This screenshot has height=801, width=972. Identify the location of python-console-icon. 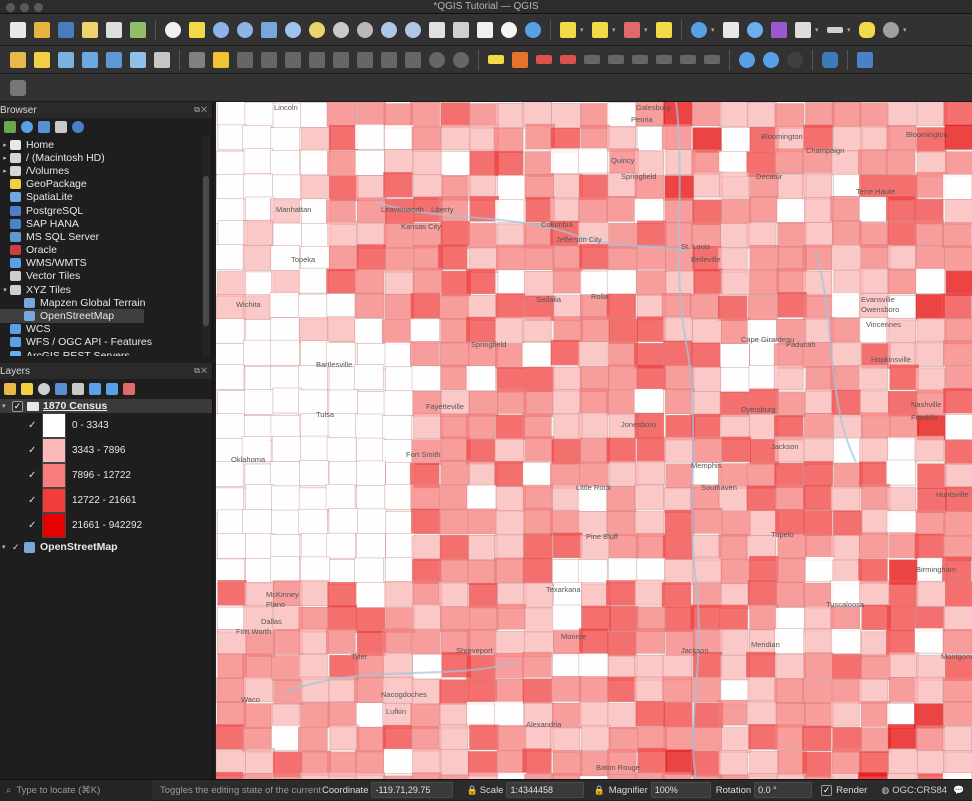
(830, 60).